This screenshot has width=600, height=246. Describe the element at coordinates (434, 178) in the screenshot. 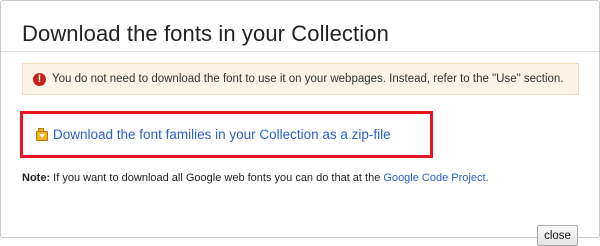

I see `google-code-project-link: Google Code Project` at that location.